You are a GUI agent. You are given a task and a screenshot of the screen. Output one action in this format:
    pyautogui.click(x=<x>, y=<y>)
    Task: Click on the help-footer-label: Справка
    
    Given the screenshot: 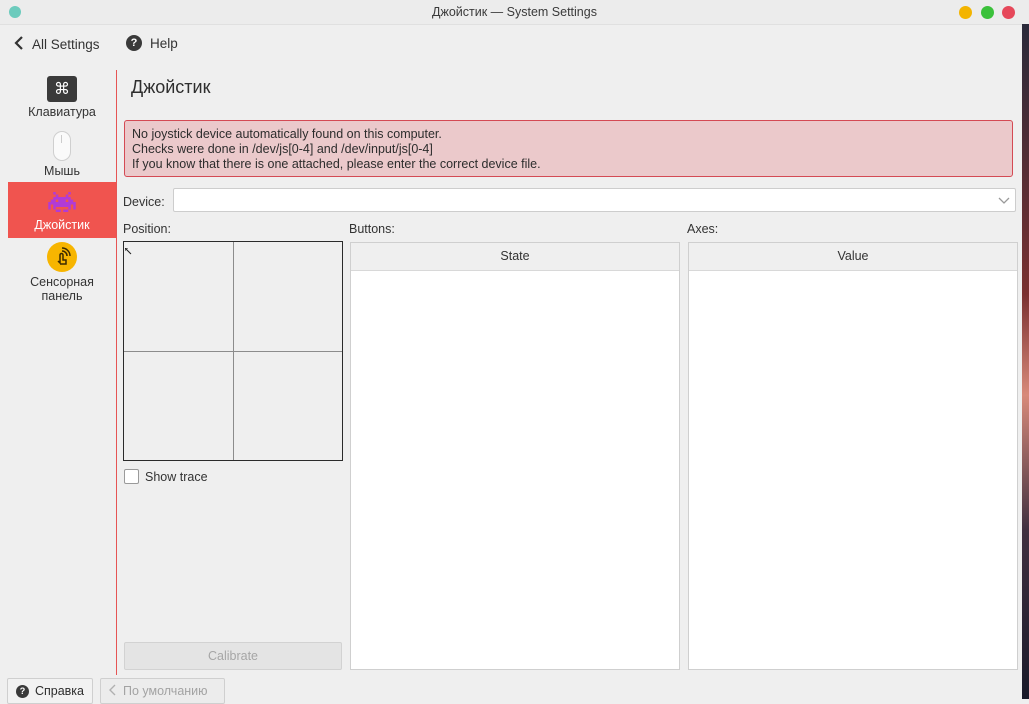 What is the action you would take?
    pyautogui.click(x=59, y=691)
    